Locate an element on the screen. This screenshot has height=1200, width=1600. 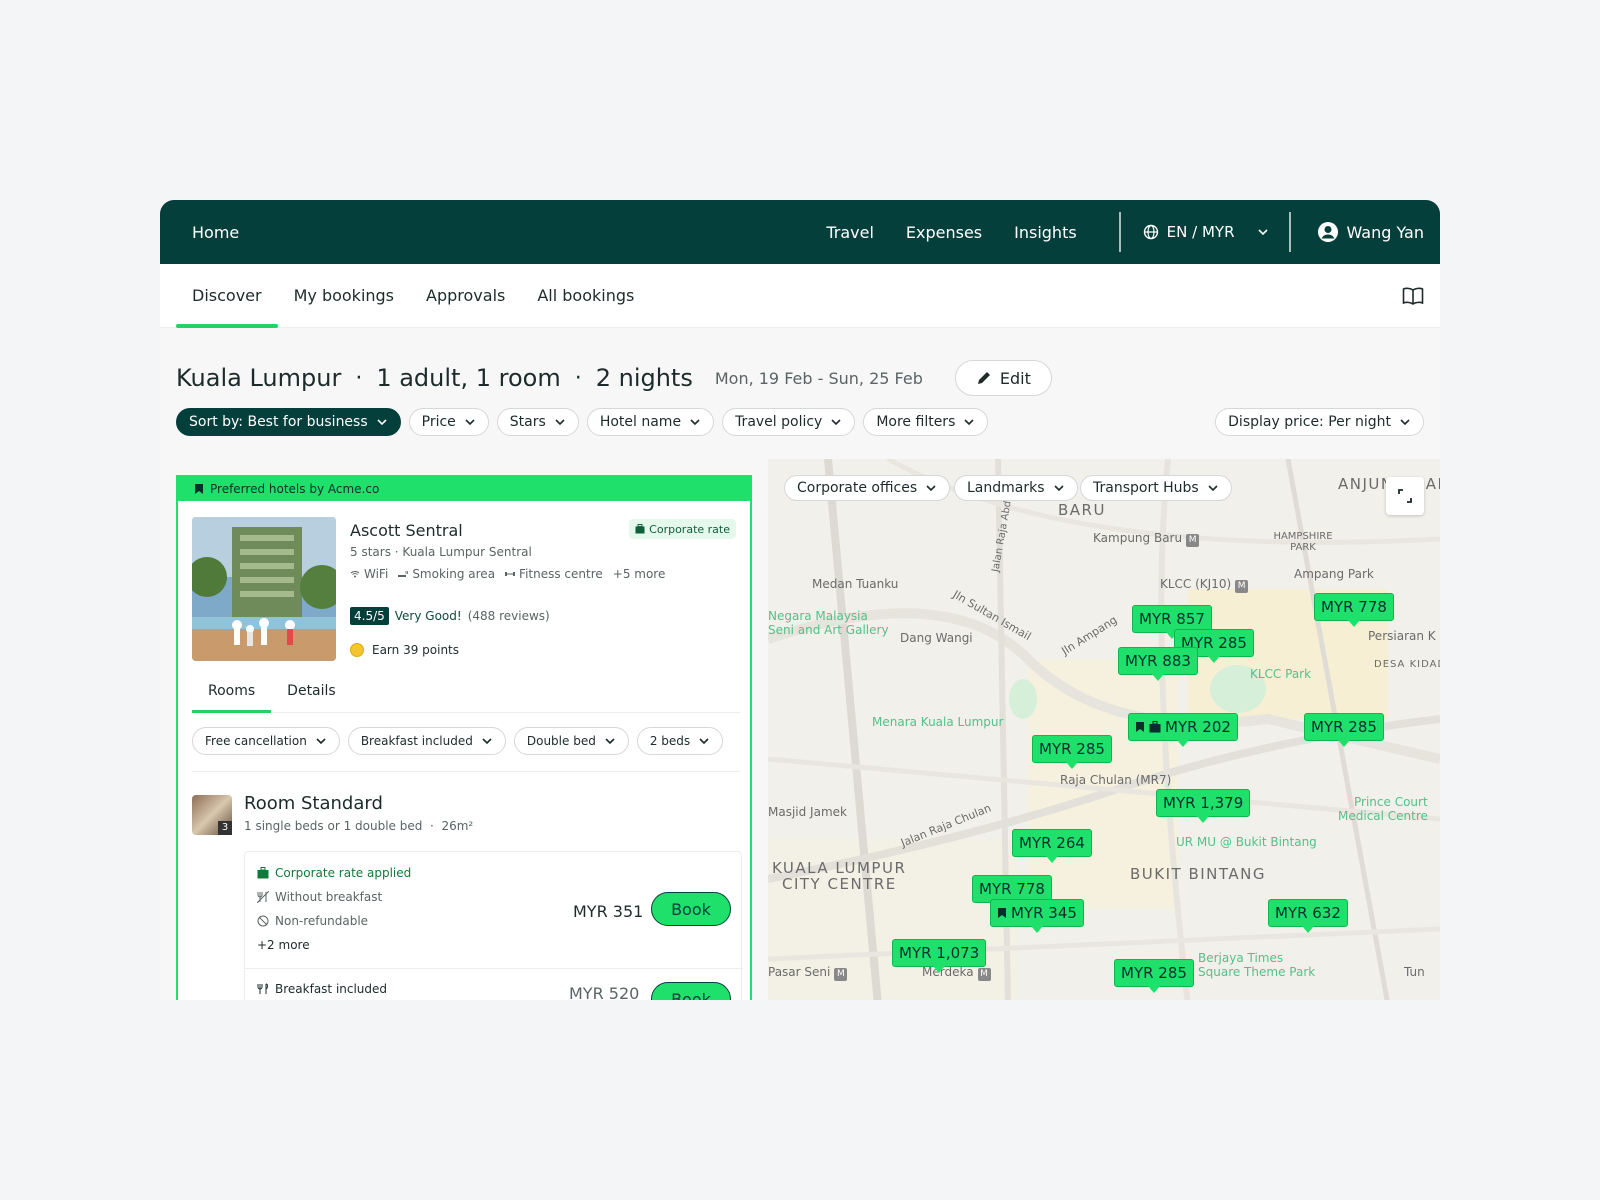
user-menu: Wang Yan is located at coordinates (1370, 232).